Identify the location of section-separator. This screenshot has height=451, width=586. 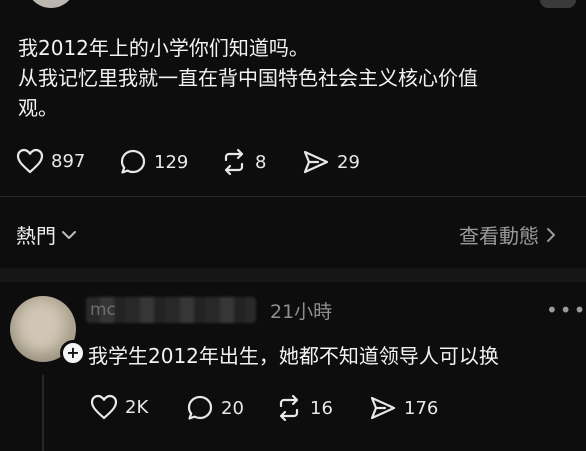
(293, 275).